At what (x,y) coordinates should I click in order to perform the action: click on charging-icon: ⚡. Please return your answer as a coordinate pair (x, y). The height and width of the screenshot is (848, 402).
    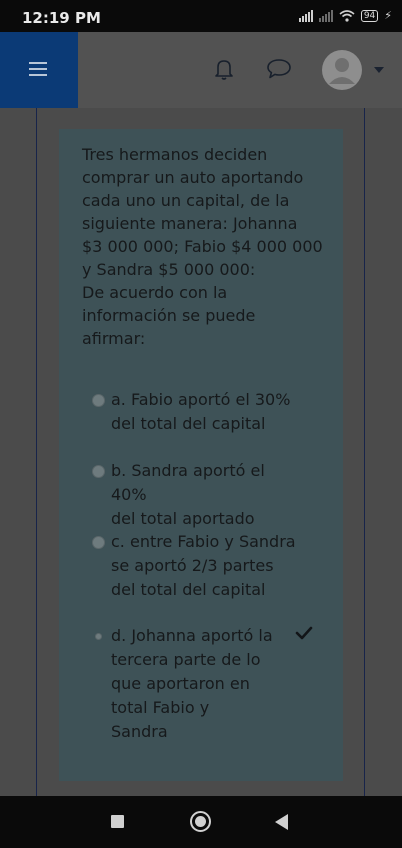
    Looking at the image, I should click on (388, 15).